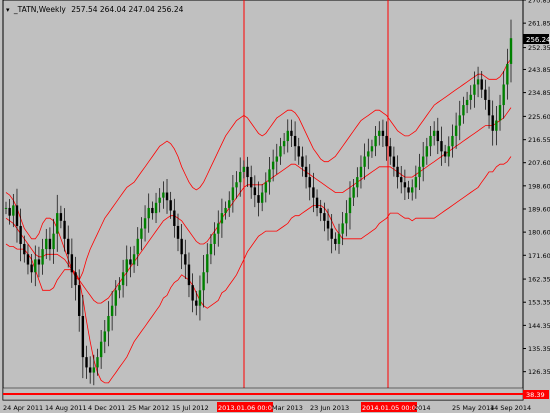 The image size is (550, 413). What do you see at coordinates (539, 209) in the screenshot?
I see `y-tick-label: 189.60` at bounding box center [539, 209].